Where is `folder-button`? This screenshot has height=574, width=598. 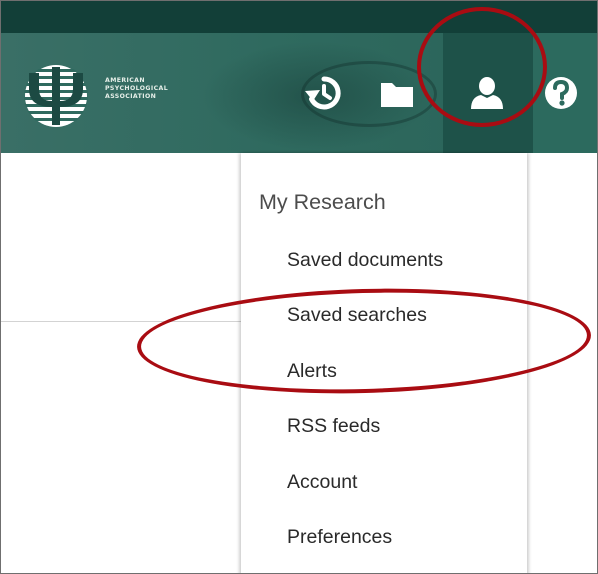 folder-button is located at coordinates (397, 93).